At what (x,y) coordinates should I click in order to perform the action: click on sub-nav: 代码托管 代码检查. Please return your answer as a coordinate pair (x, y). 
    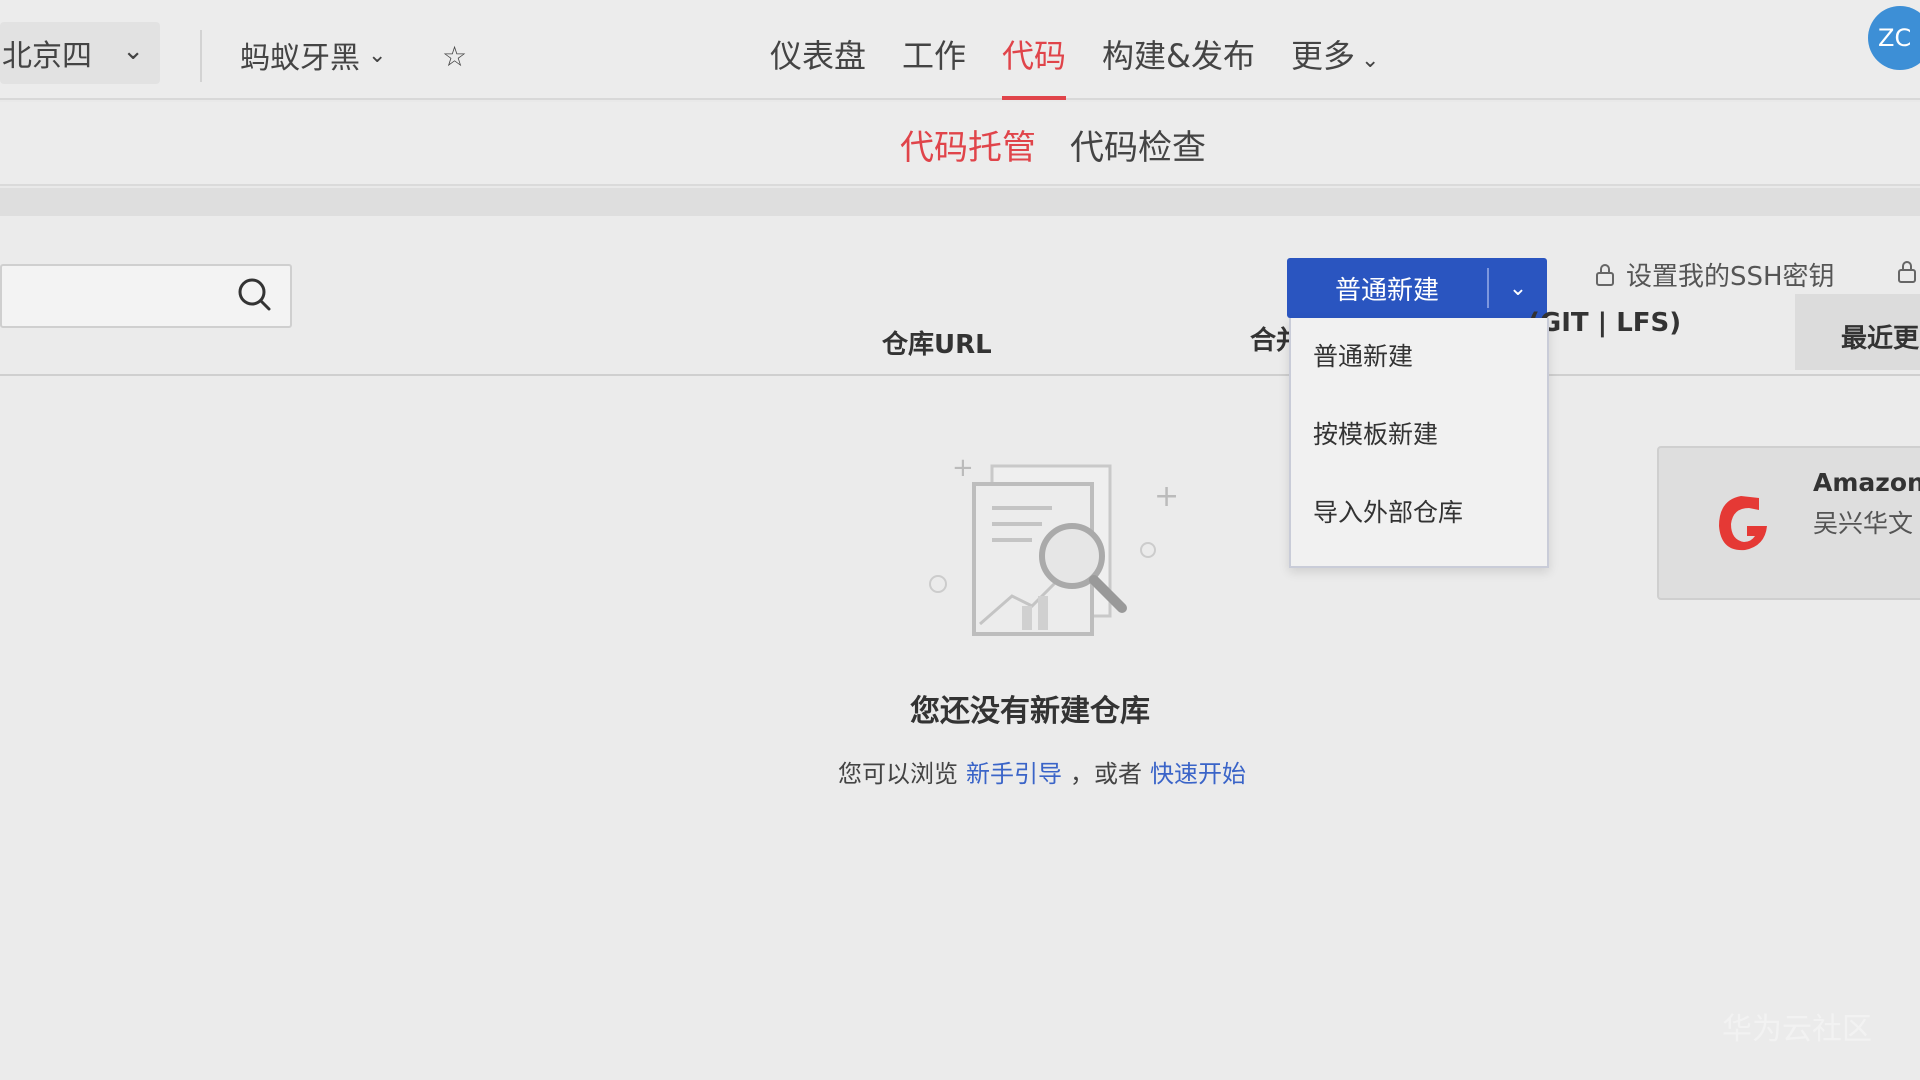
    Looking at the image, I should click on (960, 144).